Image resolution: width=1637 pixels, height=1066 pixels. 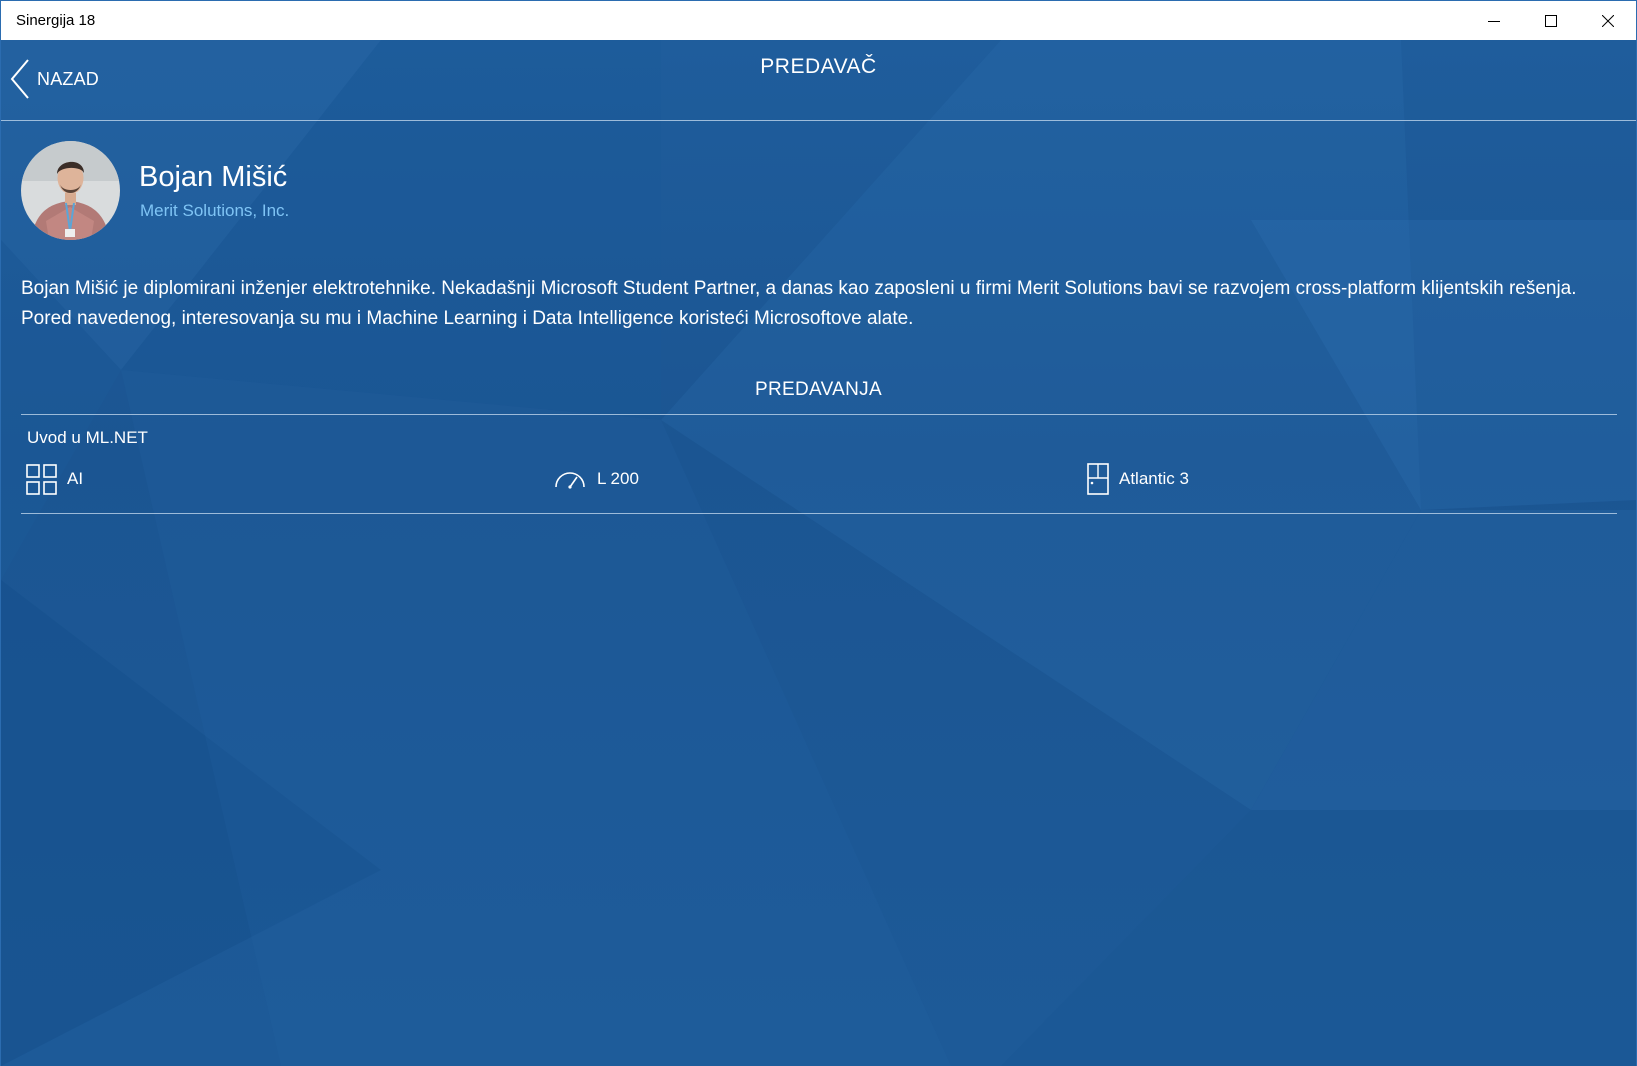 What do you see at coordinates (87, 437) in the screenshot?
I see `session-title: Uvod u ML.NET` at bounding box center [87, 437].